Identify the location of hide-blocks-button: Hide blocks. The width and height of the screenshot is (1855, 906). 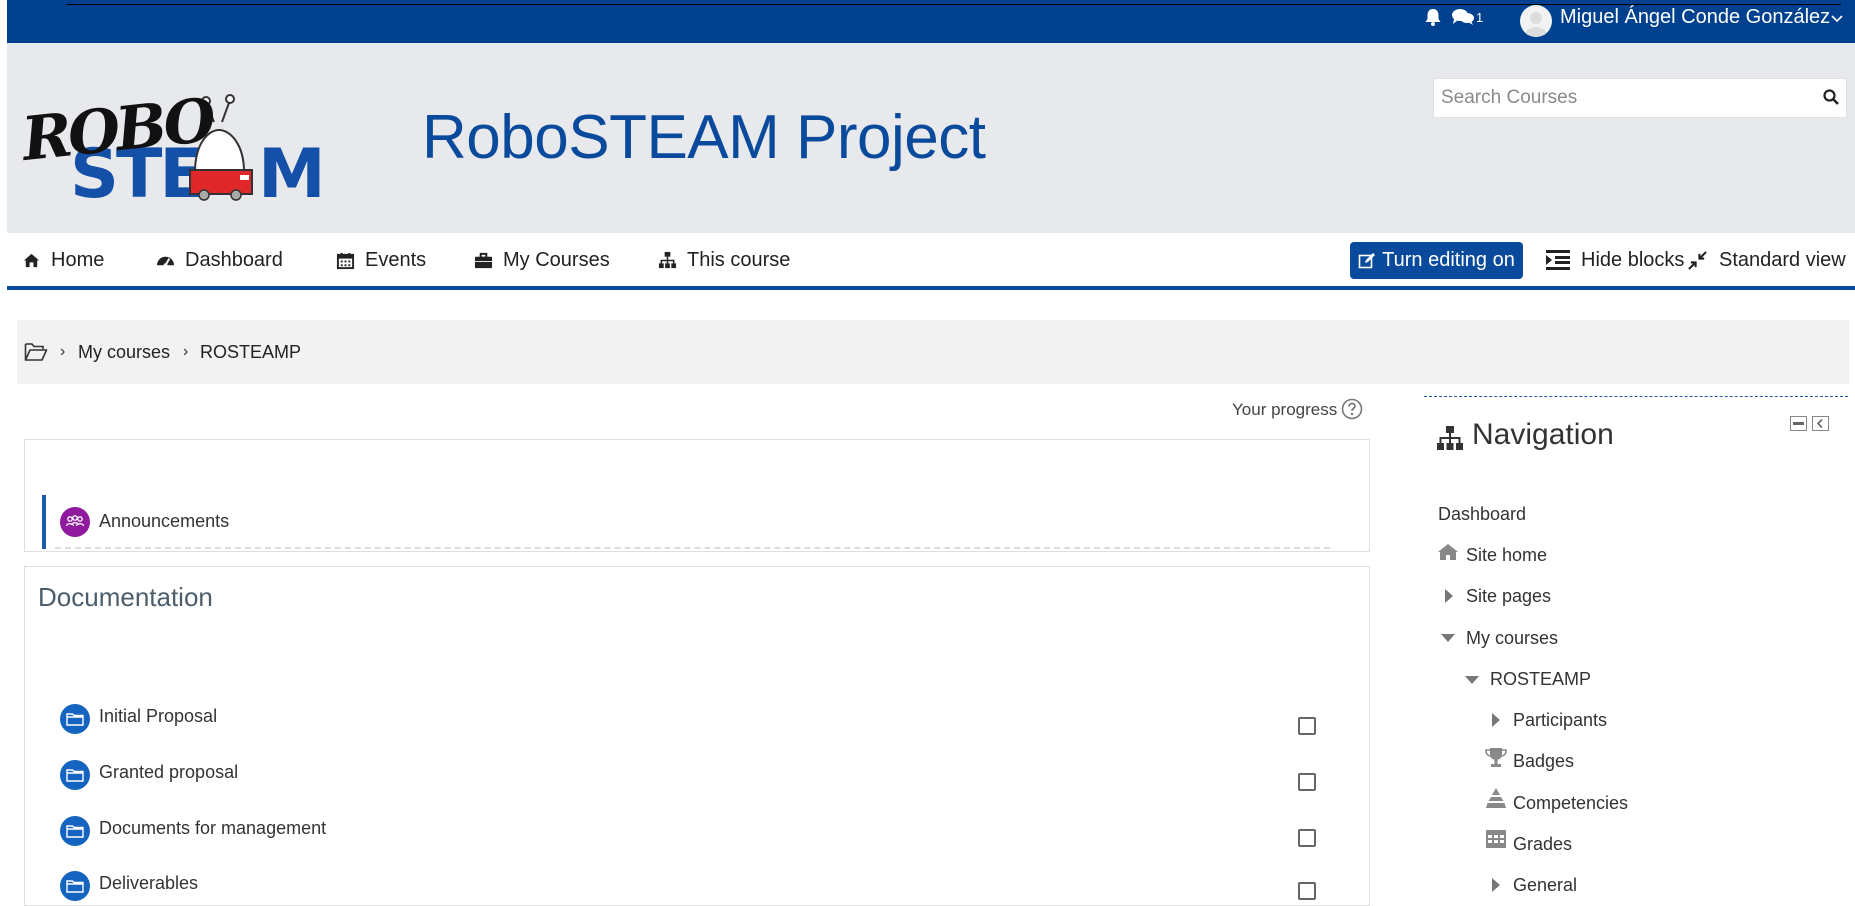
(1614, 260).